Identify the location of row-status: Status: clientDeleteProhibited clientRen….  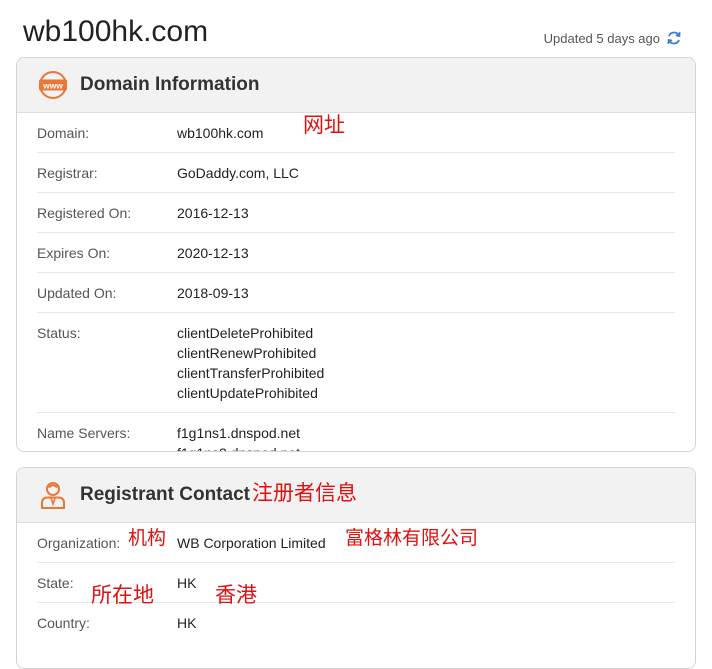
(356, 363).